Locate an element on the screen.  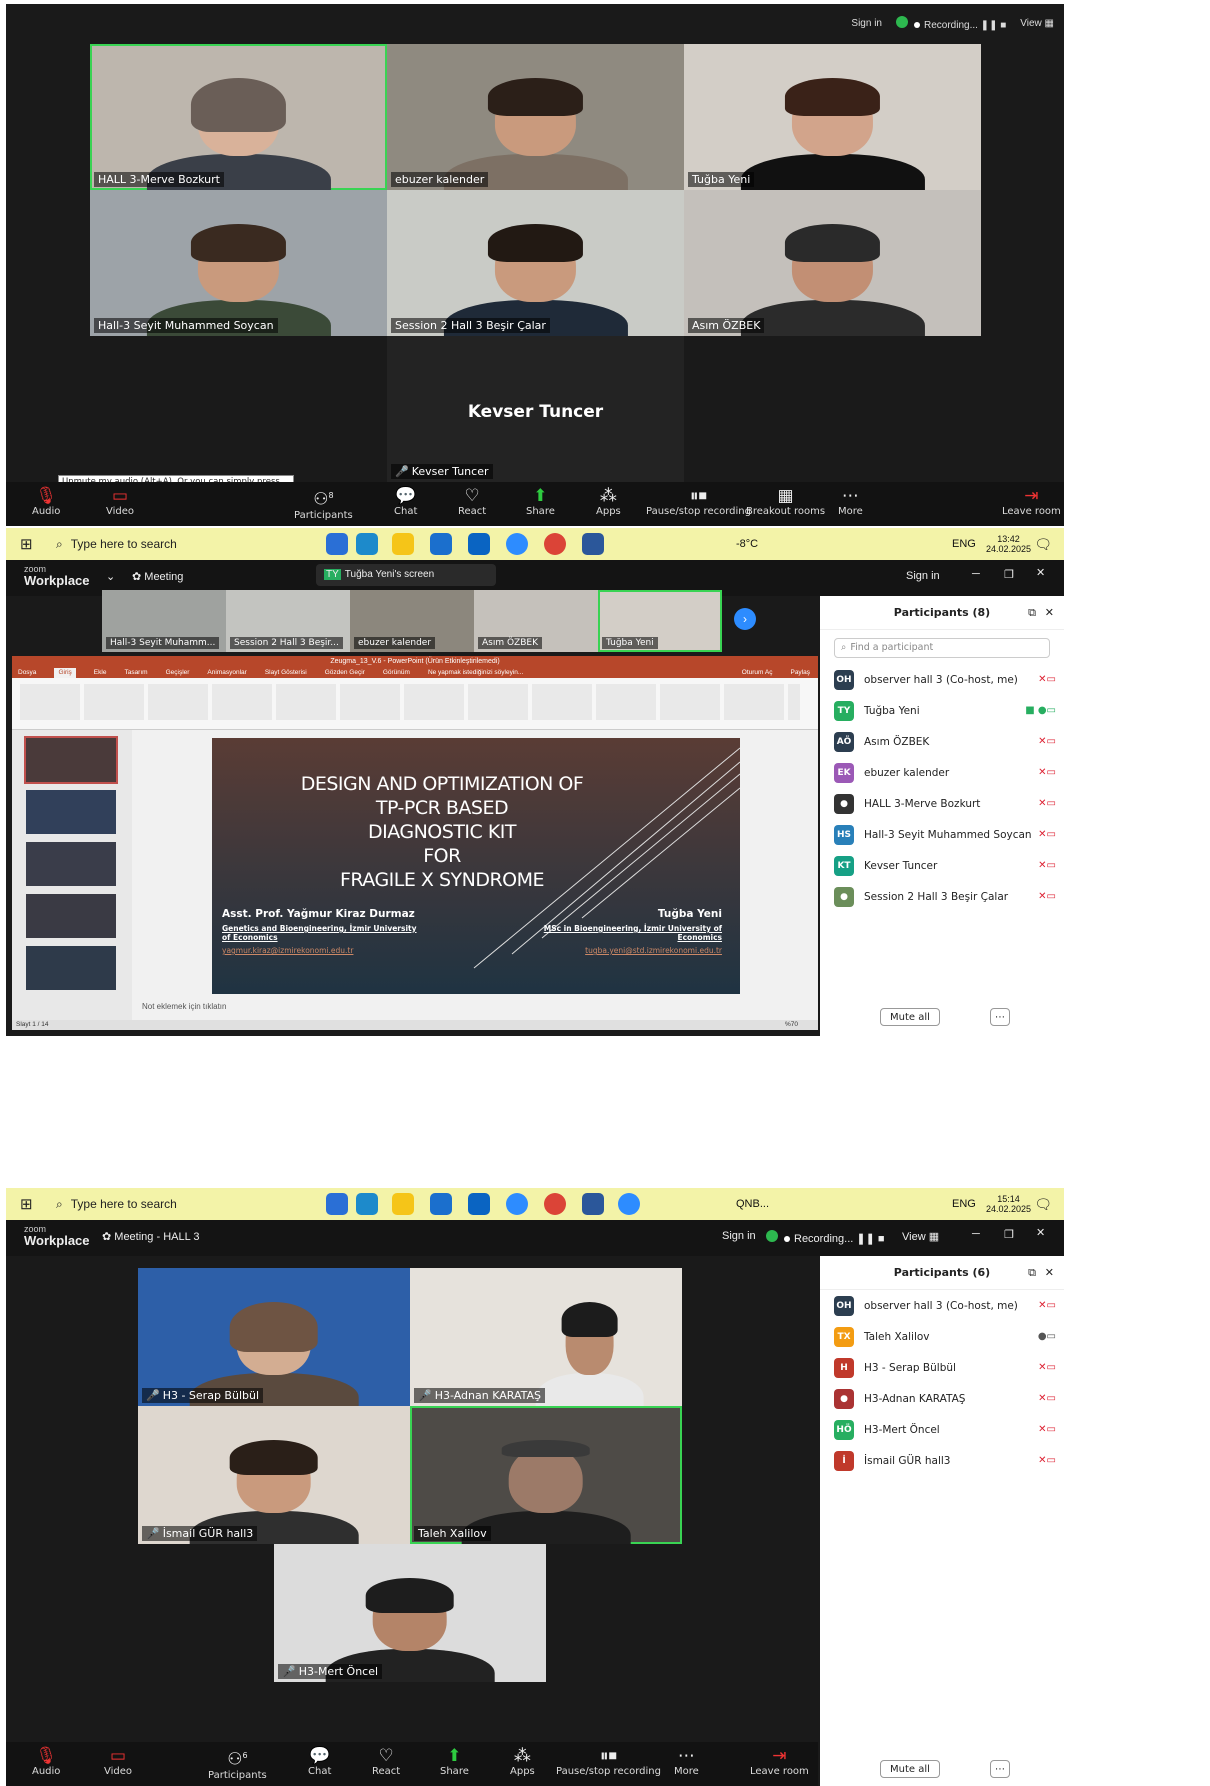
clock: 13:42 24.02.2025 is located at coordinates (1008, 544).